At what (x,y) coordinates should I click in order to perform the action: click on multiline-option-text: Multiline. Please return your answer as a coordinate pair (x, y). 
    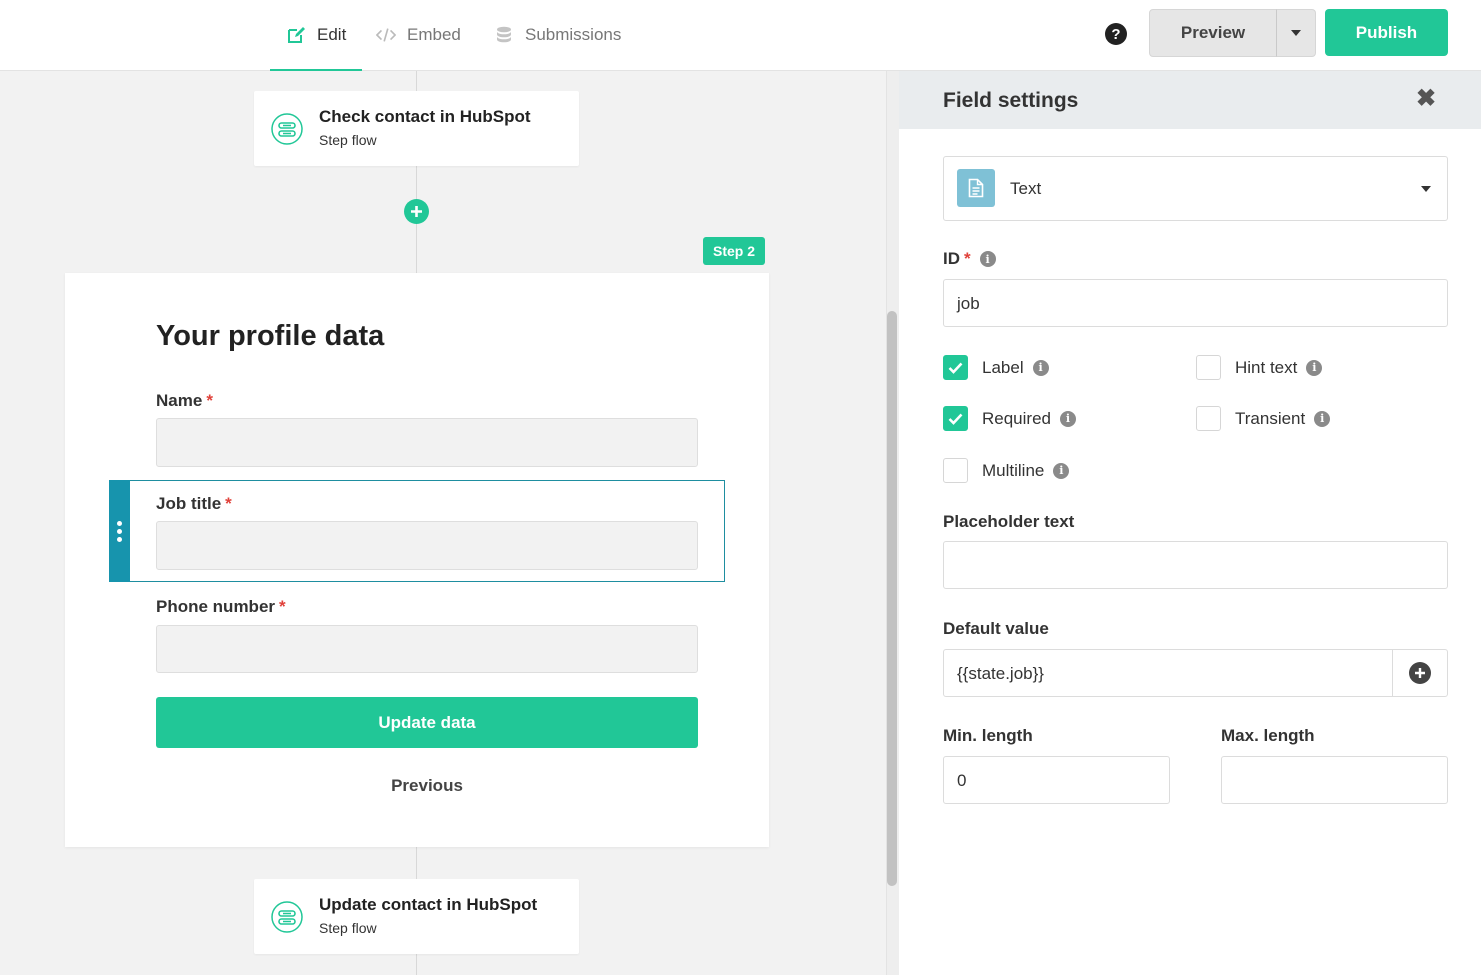
    Looking at the image, I should click on (1013, 470).